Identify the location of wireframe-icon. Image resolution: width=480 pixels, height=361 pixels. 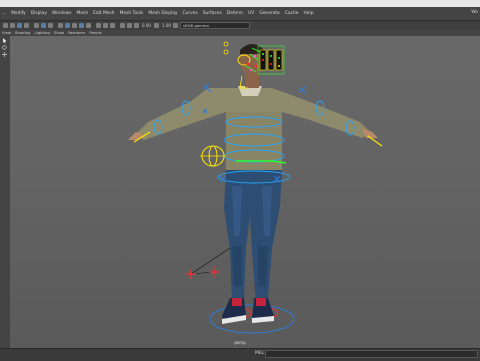
(60, 25).